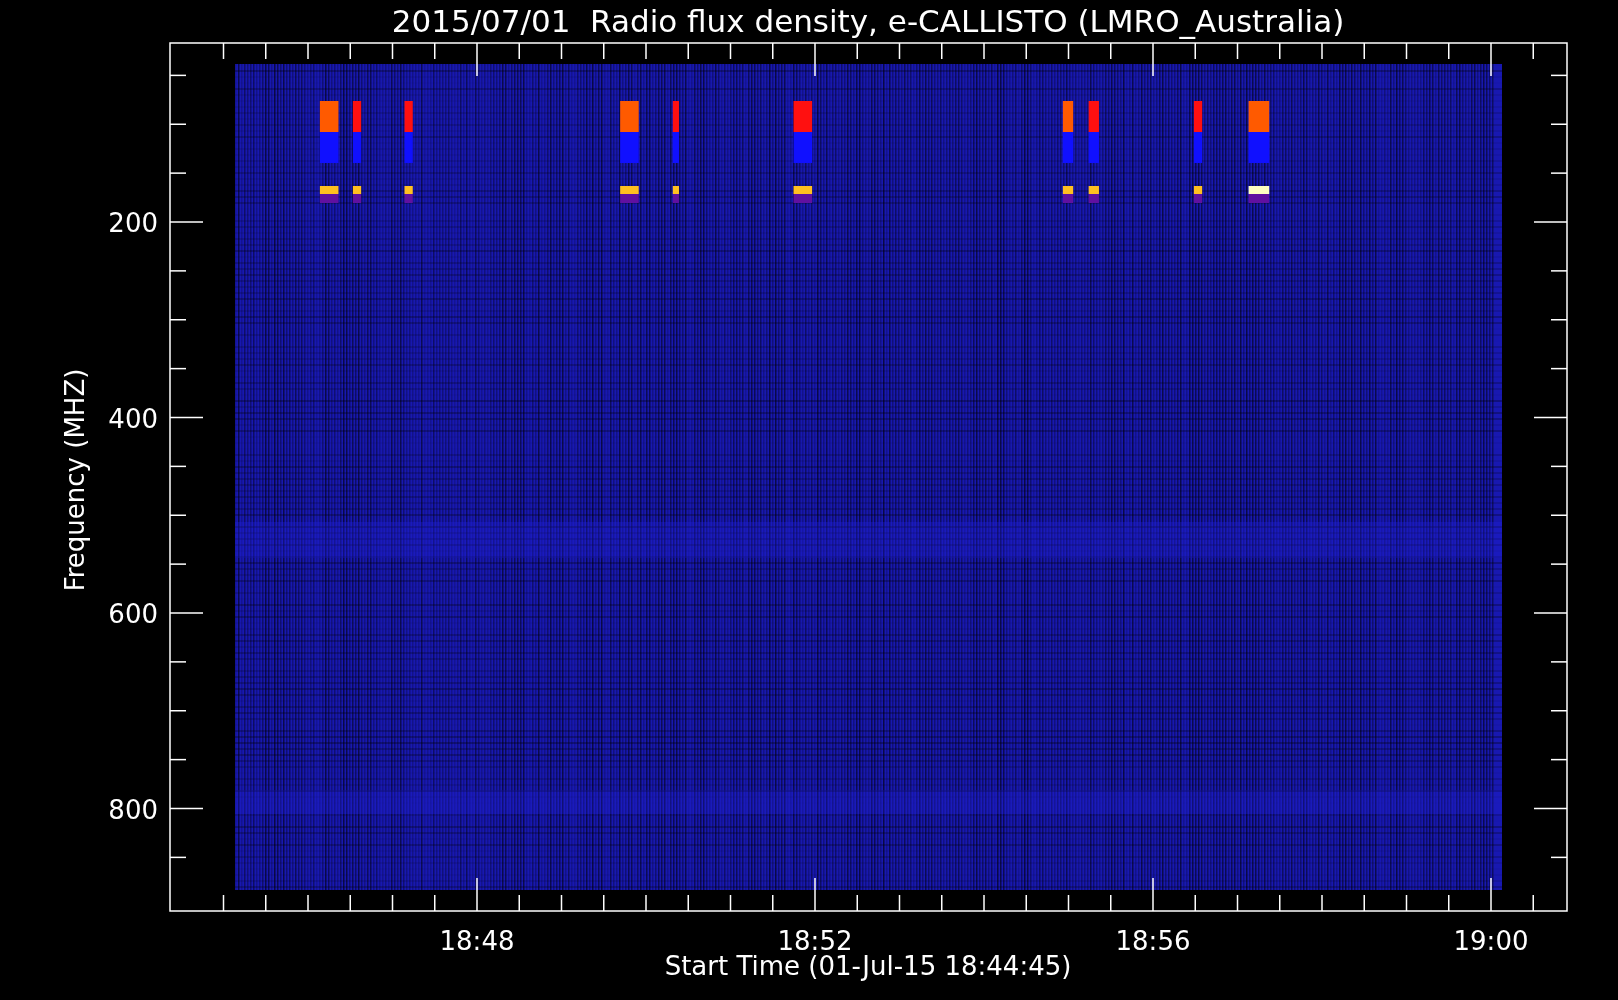  Describe the element at coordinates (133, 809) in the screenshot. I see `y-tick-label: 800` at that location.